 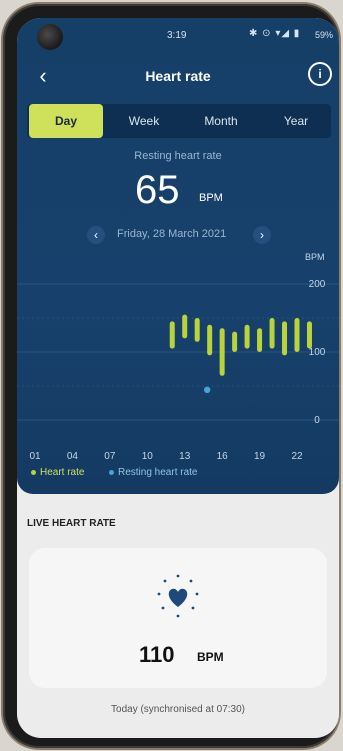 I want to click on legend-label-resting-rate: Resting heart rate, so click(x=158, y=472).